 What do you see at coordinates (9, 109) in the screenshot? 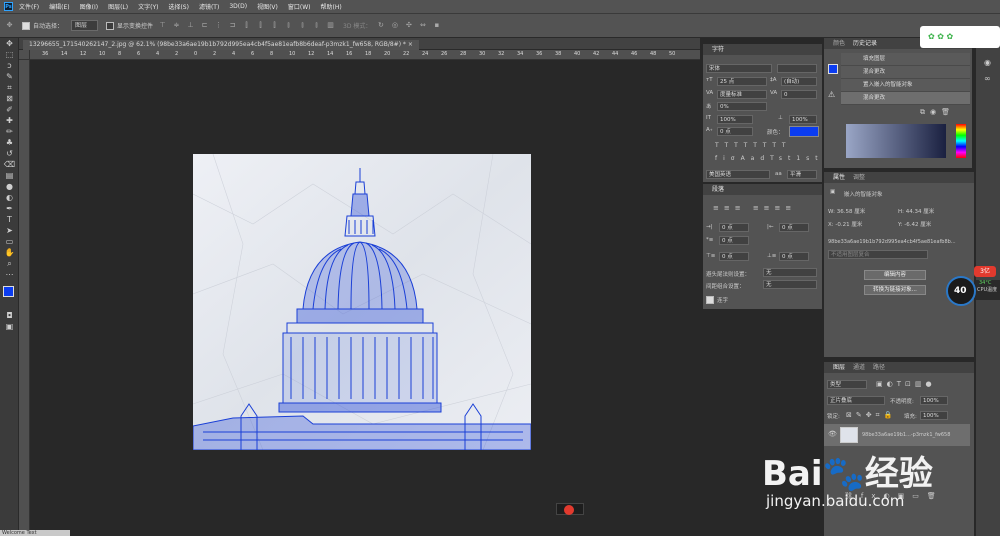
I see `eyedropper-tool-icon: ✐` at bounding box center [9, 109].